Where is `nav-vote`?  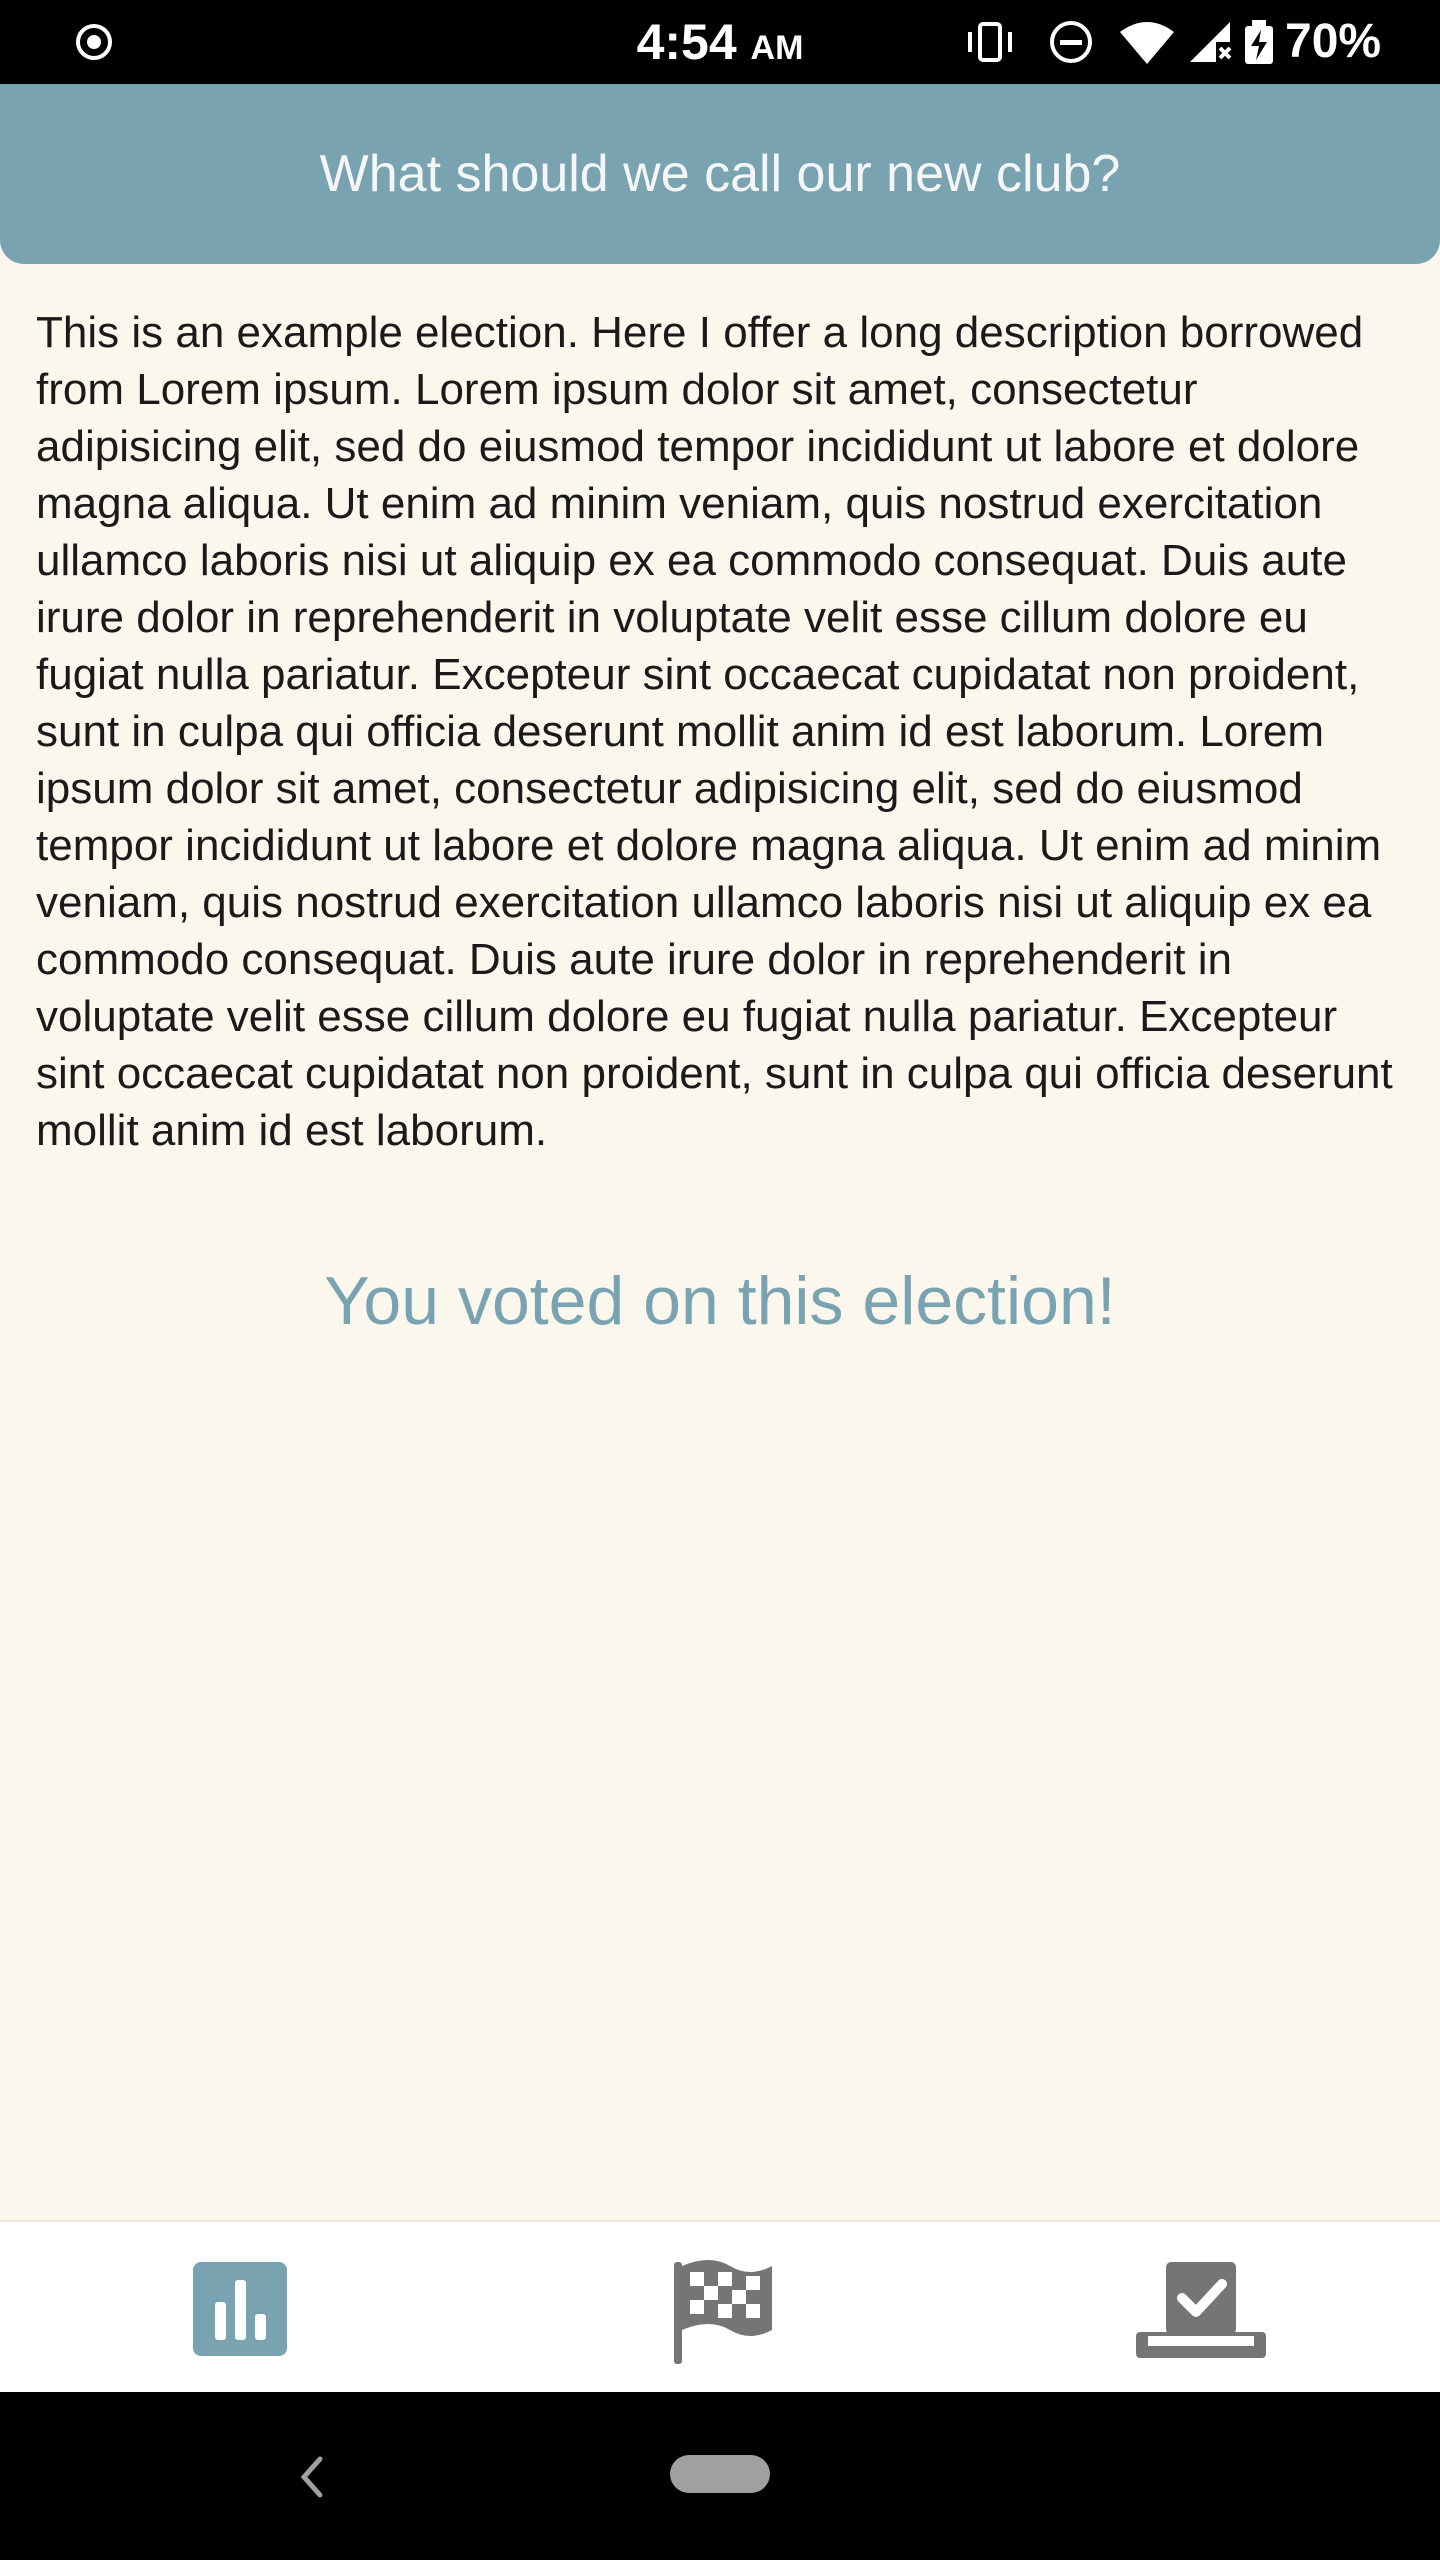 nav-vote is located at coordinates (1200, 2309).